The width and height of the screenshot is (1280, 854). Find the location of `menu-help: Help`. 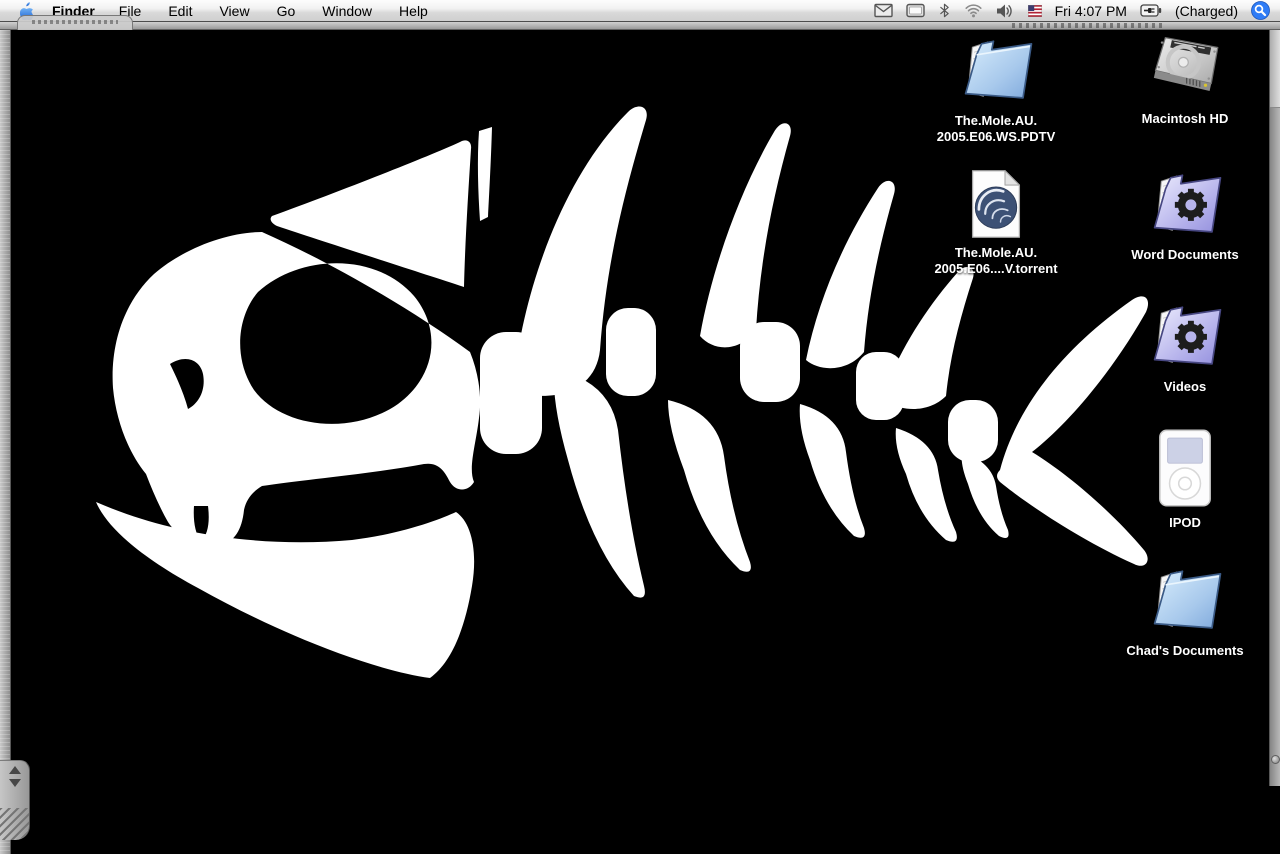

menu-help: Help is located at coordinates (413, 11).